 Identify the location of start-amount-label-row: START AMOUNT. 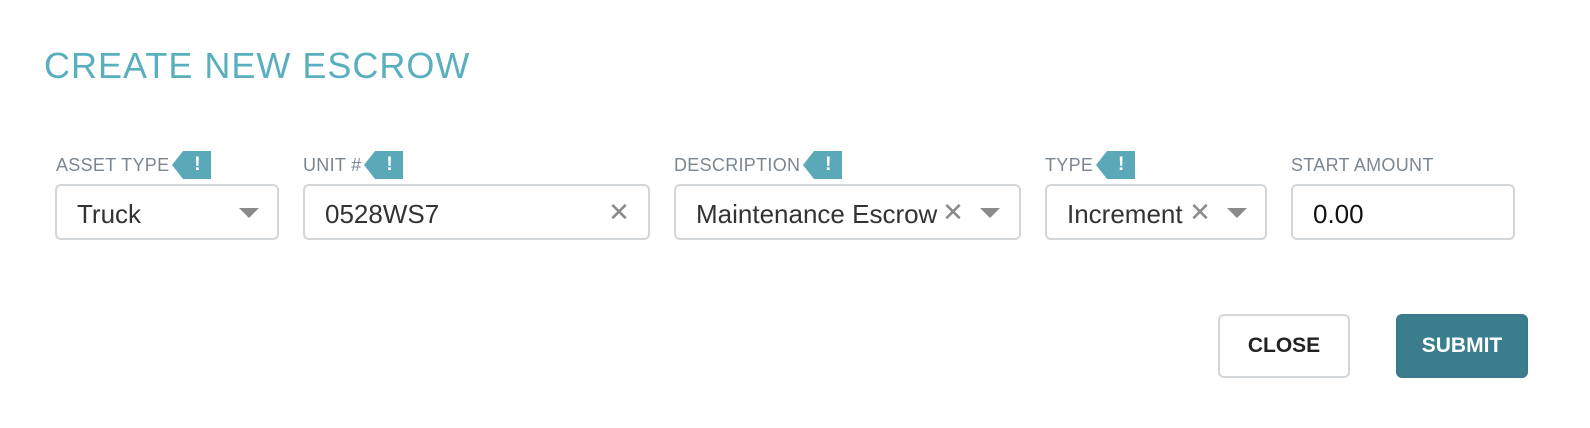
(1362, 165).